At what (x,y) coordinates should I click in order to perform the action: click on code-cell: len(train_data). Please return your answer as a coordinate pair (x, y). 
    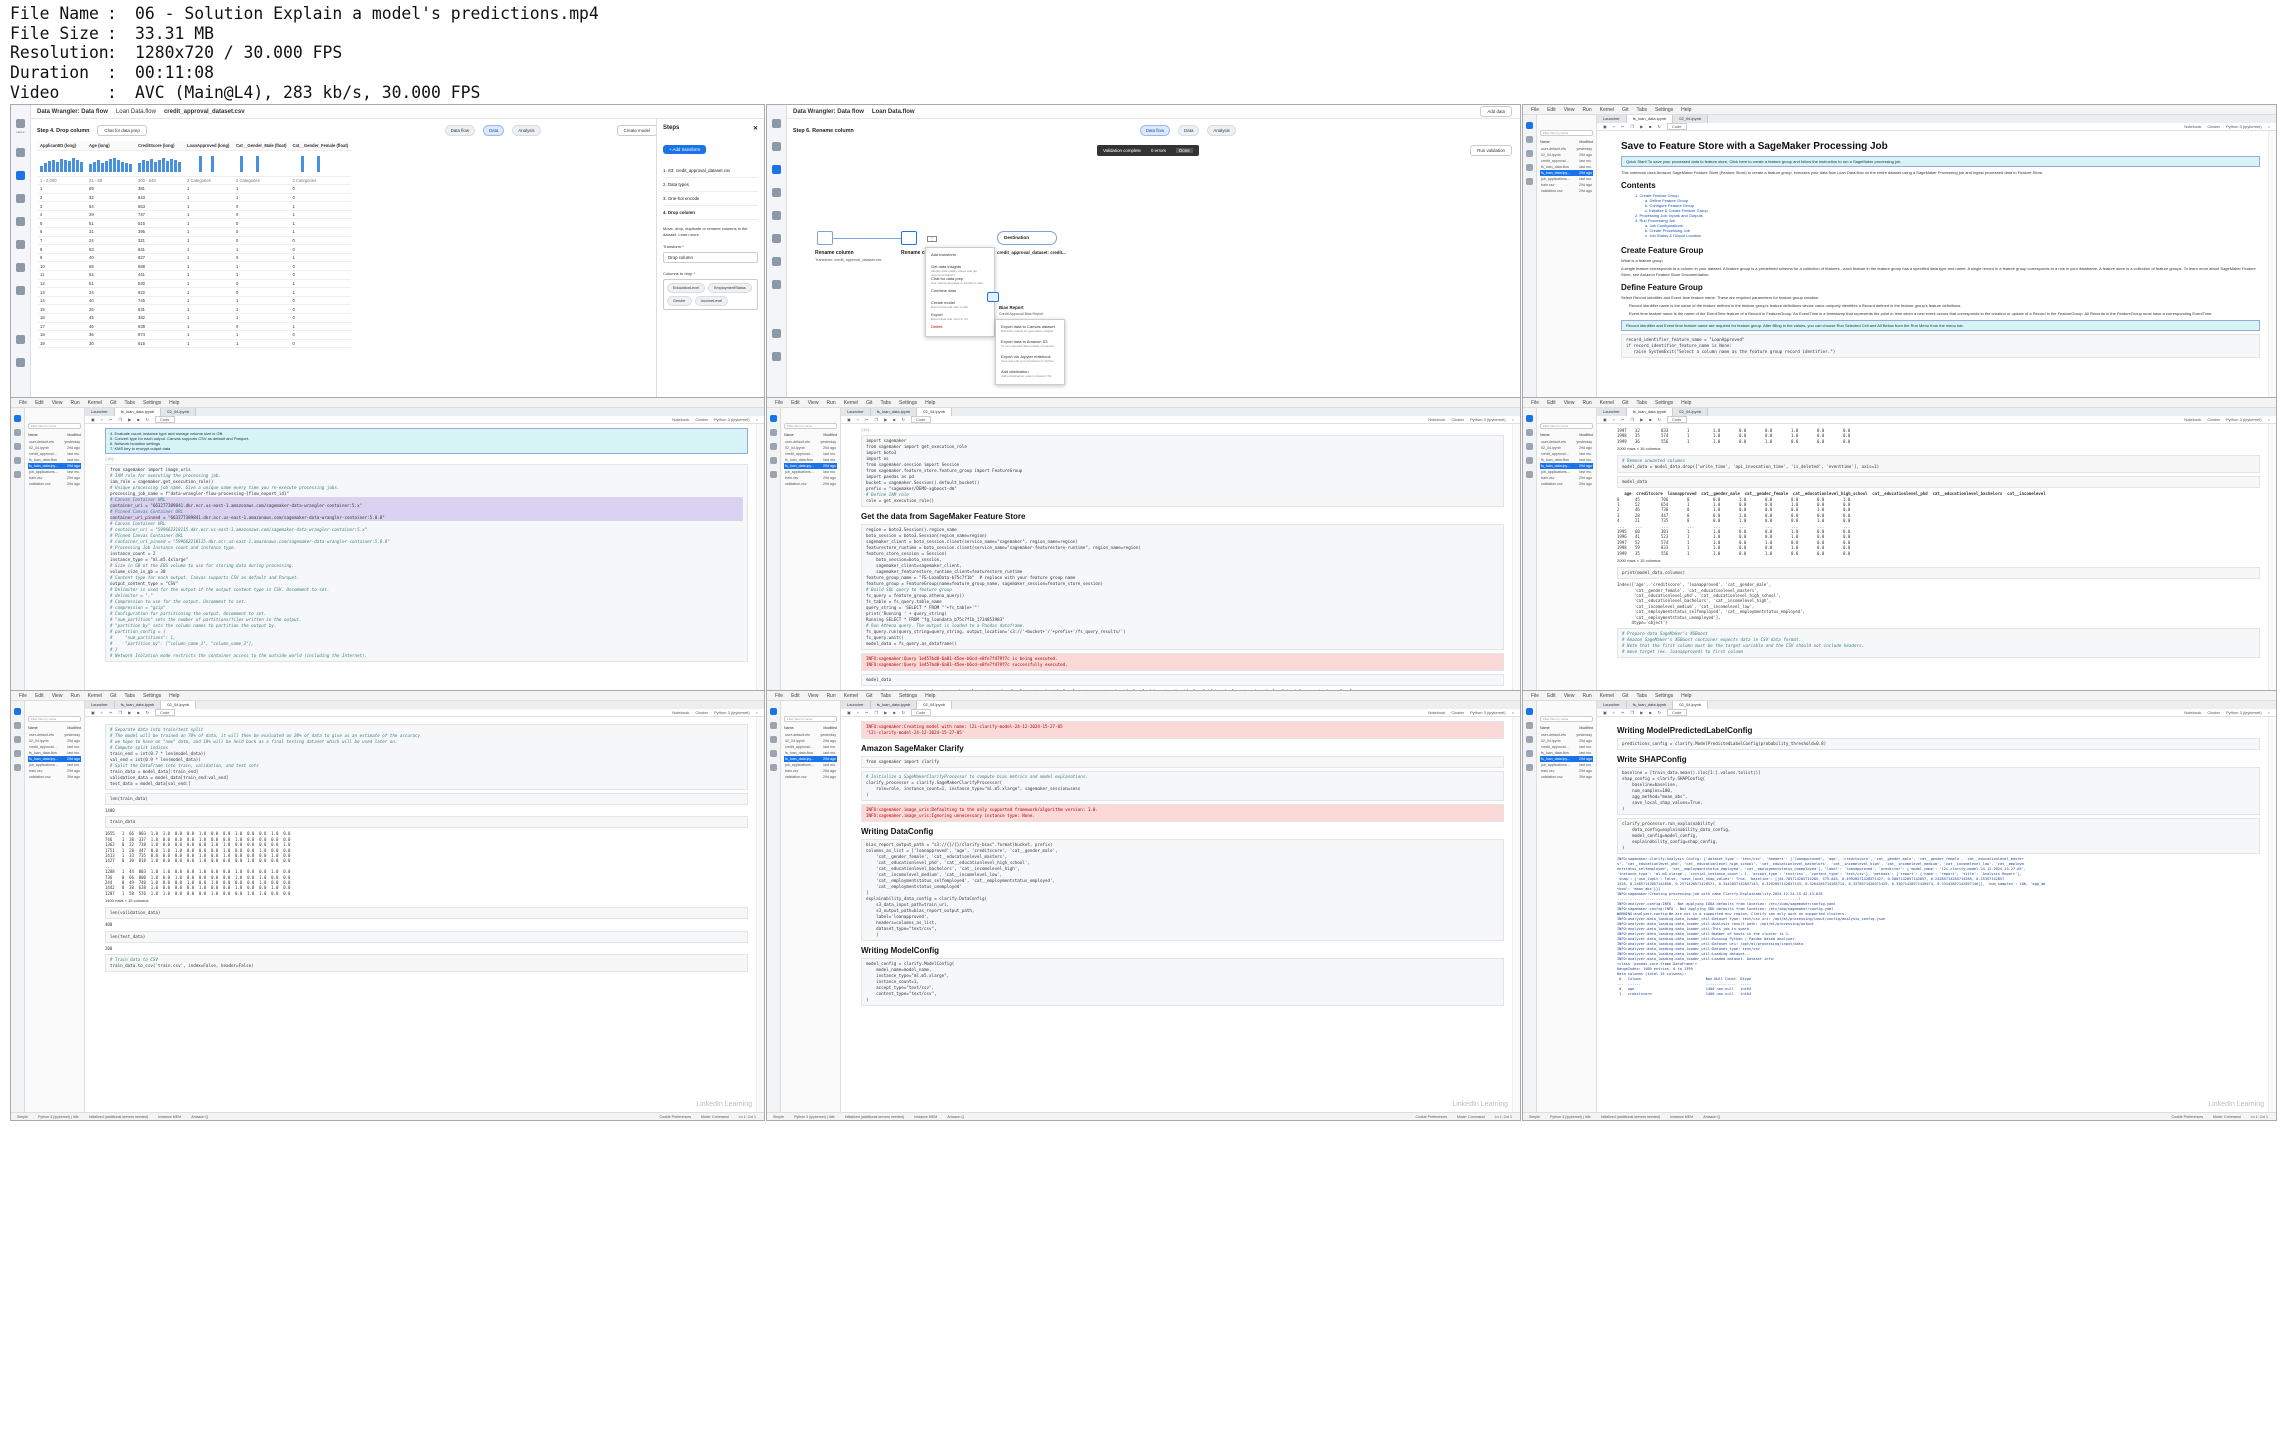
    Looking at the image, I should click on (426, 799).